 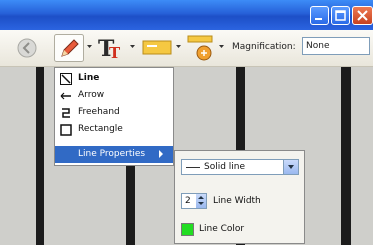 What do you see at coordinates (178, 46) in the screenshot?
I see `label-dropdown-arrow-icon` at bounding box center [178, 46].